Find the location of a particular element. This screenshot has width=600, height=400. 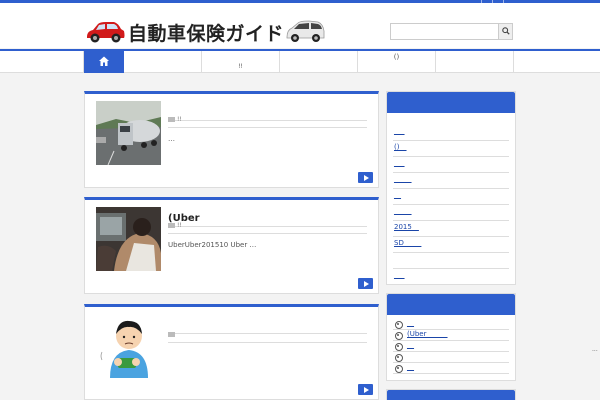

nav-home is located at coordinates (104, 62).